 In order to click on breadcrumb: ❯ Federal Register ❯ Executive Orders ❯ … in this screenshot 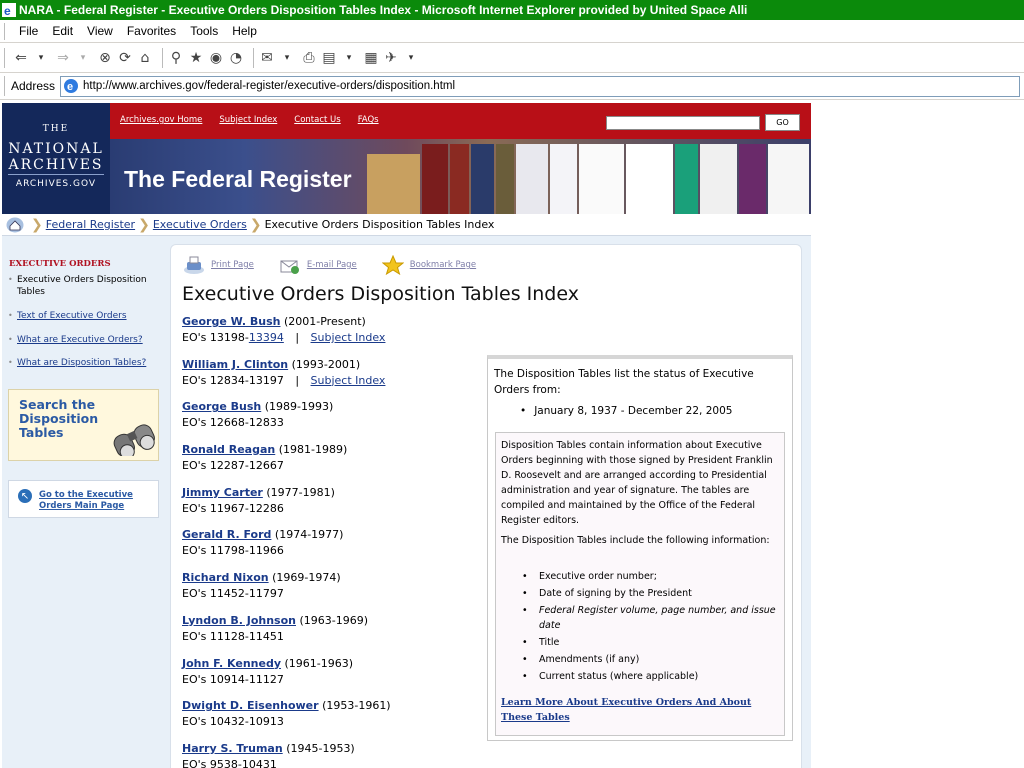, I will do `click(406, 225)`.